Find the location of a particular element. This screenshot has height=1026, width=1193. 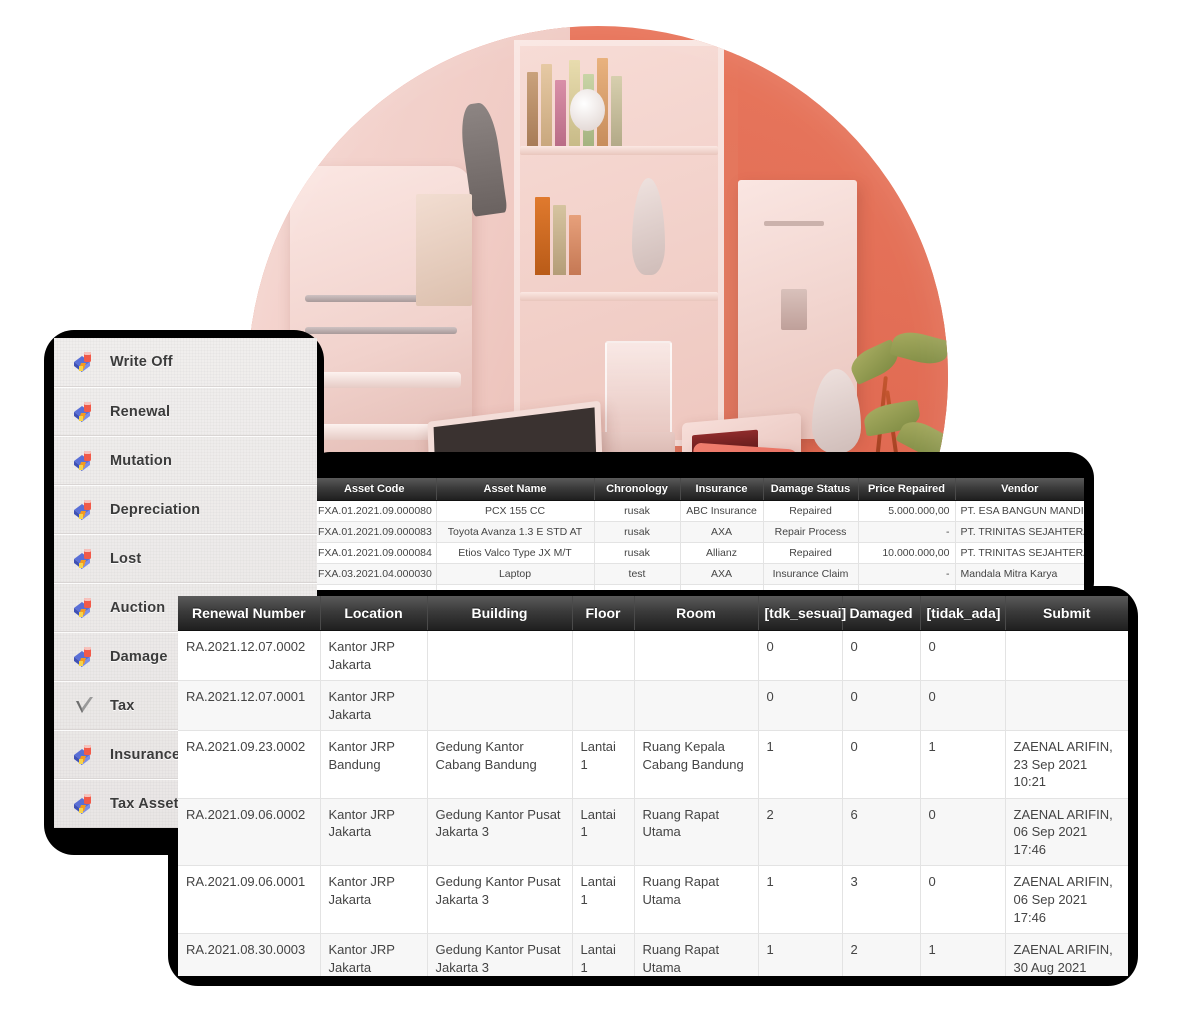

sidebar-item-renewal: Renewal is located at coordinates (185, 411).